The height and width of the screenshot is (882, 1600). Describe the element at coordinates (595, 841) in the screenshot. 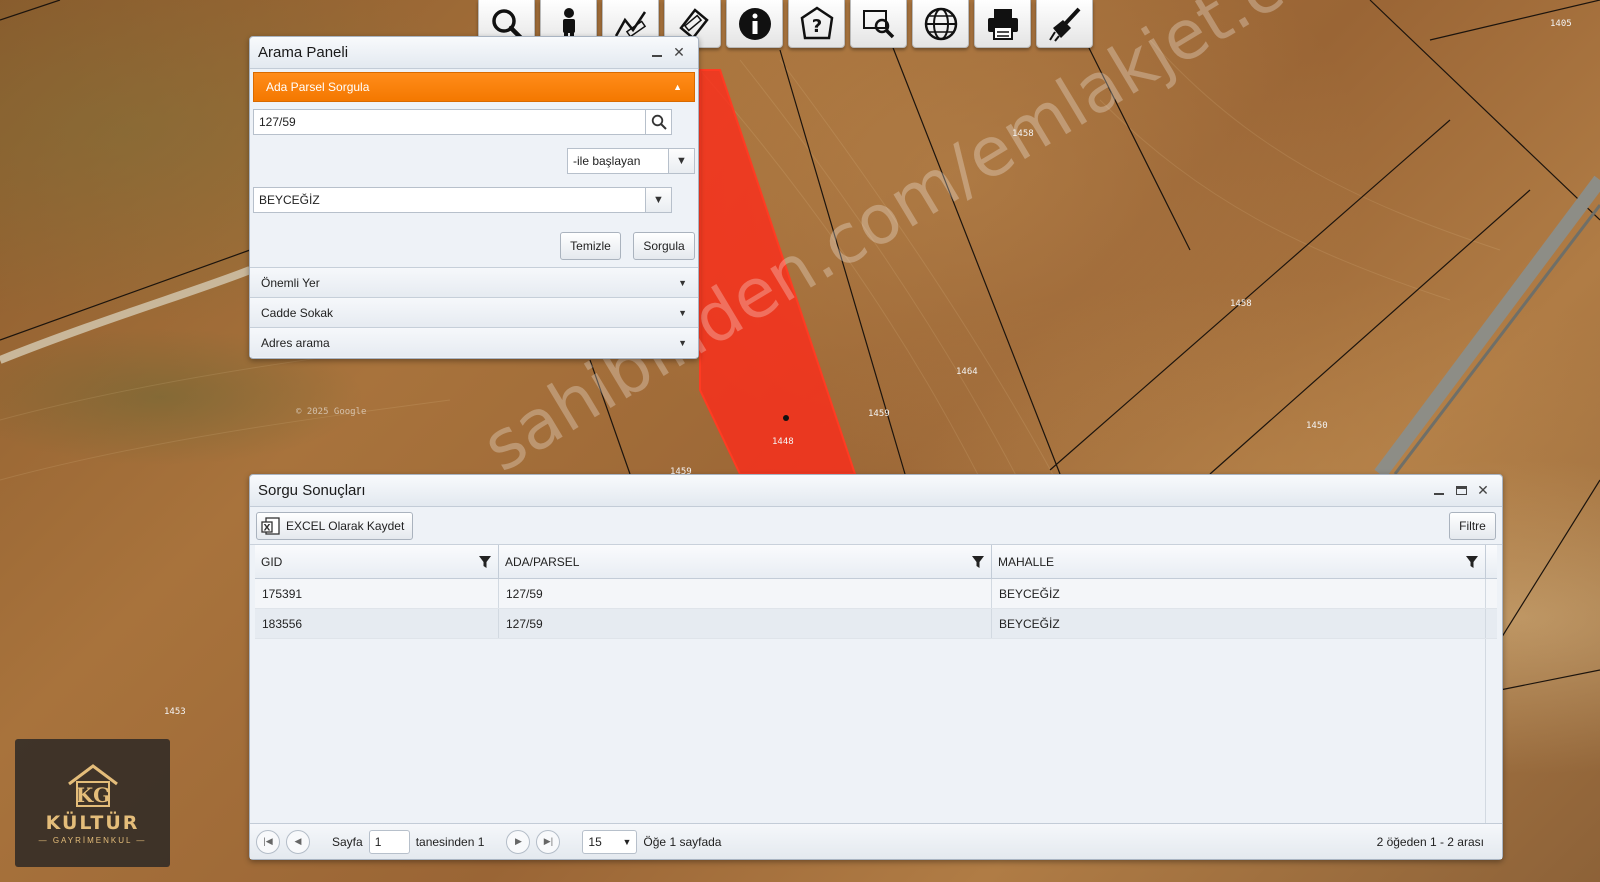

I see `page-size-value: 15` at that location.